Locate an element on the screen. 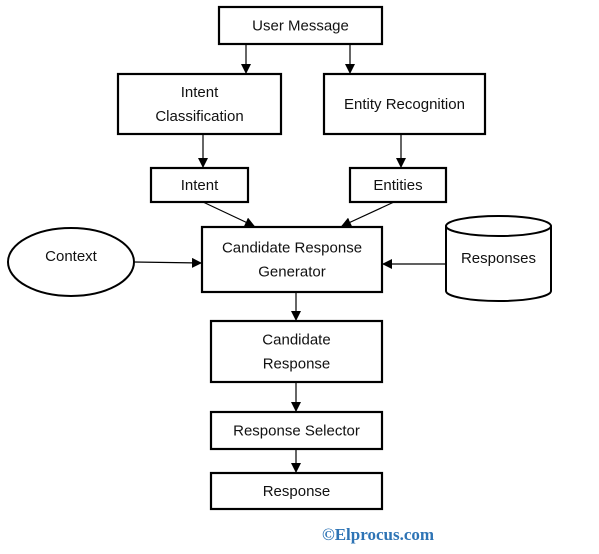  user-message-label: User Message is located at coordinates (300, 26).